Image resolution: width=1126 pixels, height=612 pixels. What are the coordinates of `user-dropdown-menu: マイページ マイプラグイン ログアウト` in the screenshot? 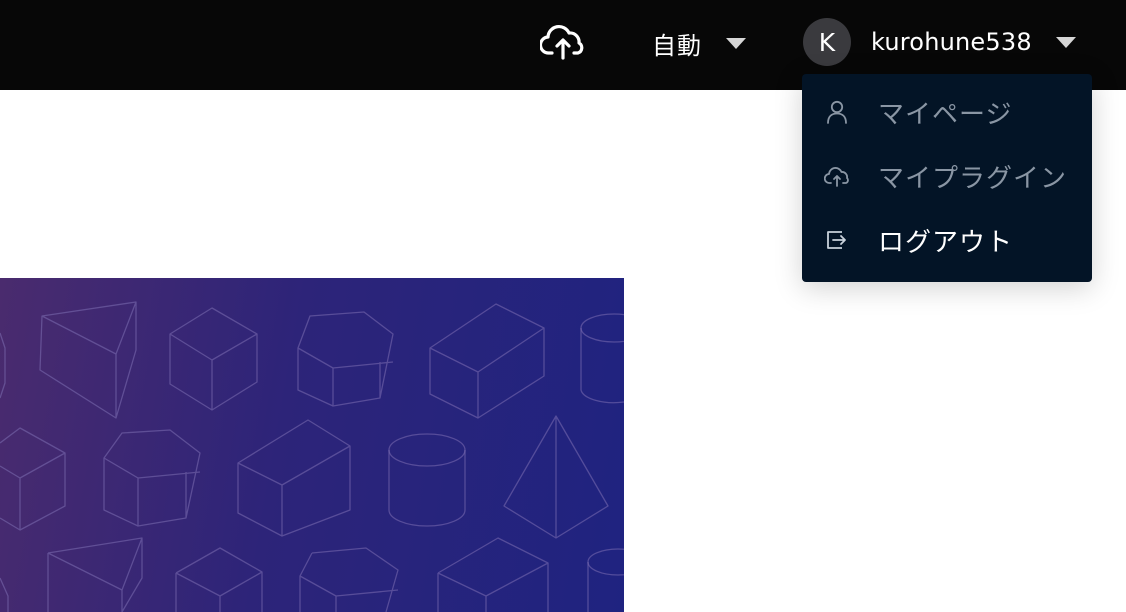 It's located at (947, 178).